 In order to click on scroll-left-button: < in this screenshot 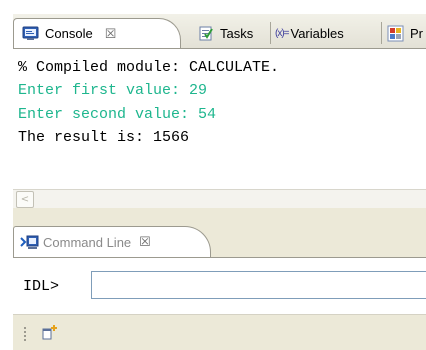, I will do `click(25, 199)`.